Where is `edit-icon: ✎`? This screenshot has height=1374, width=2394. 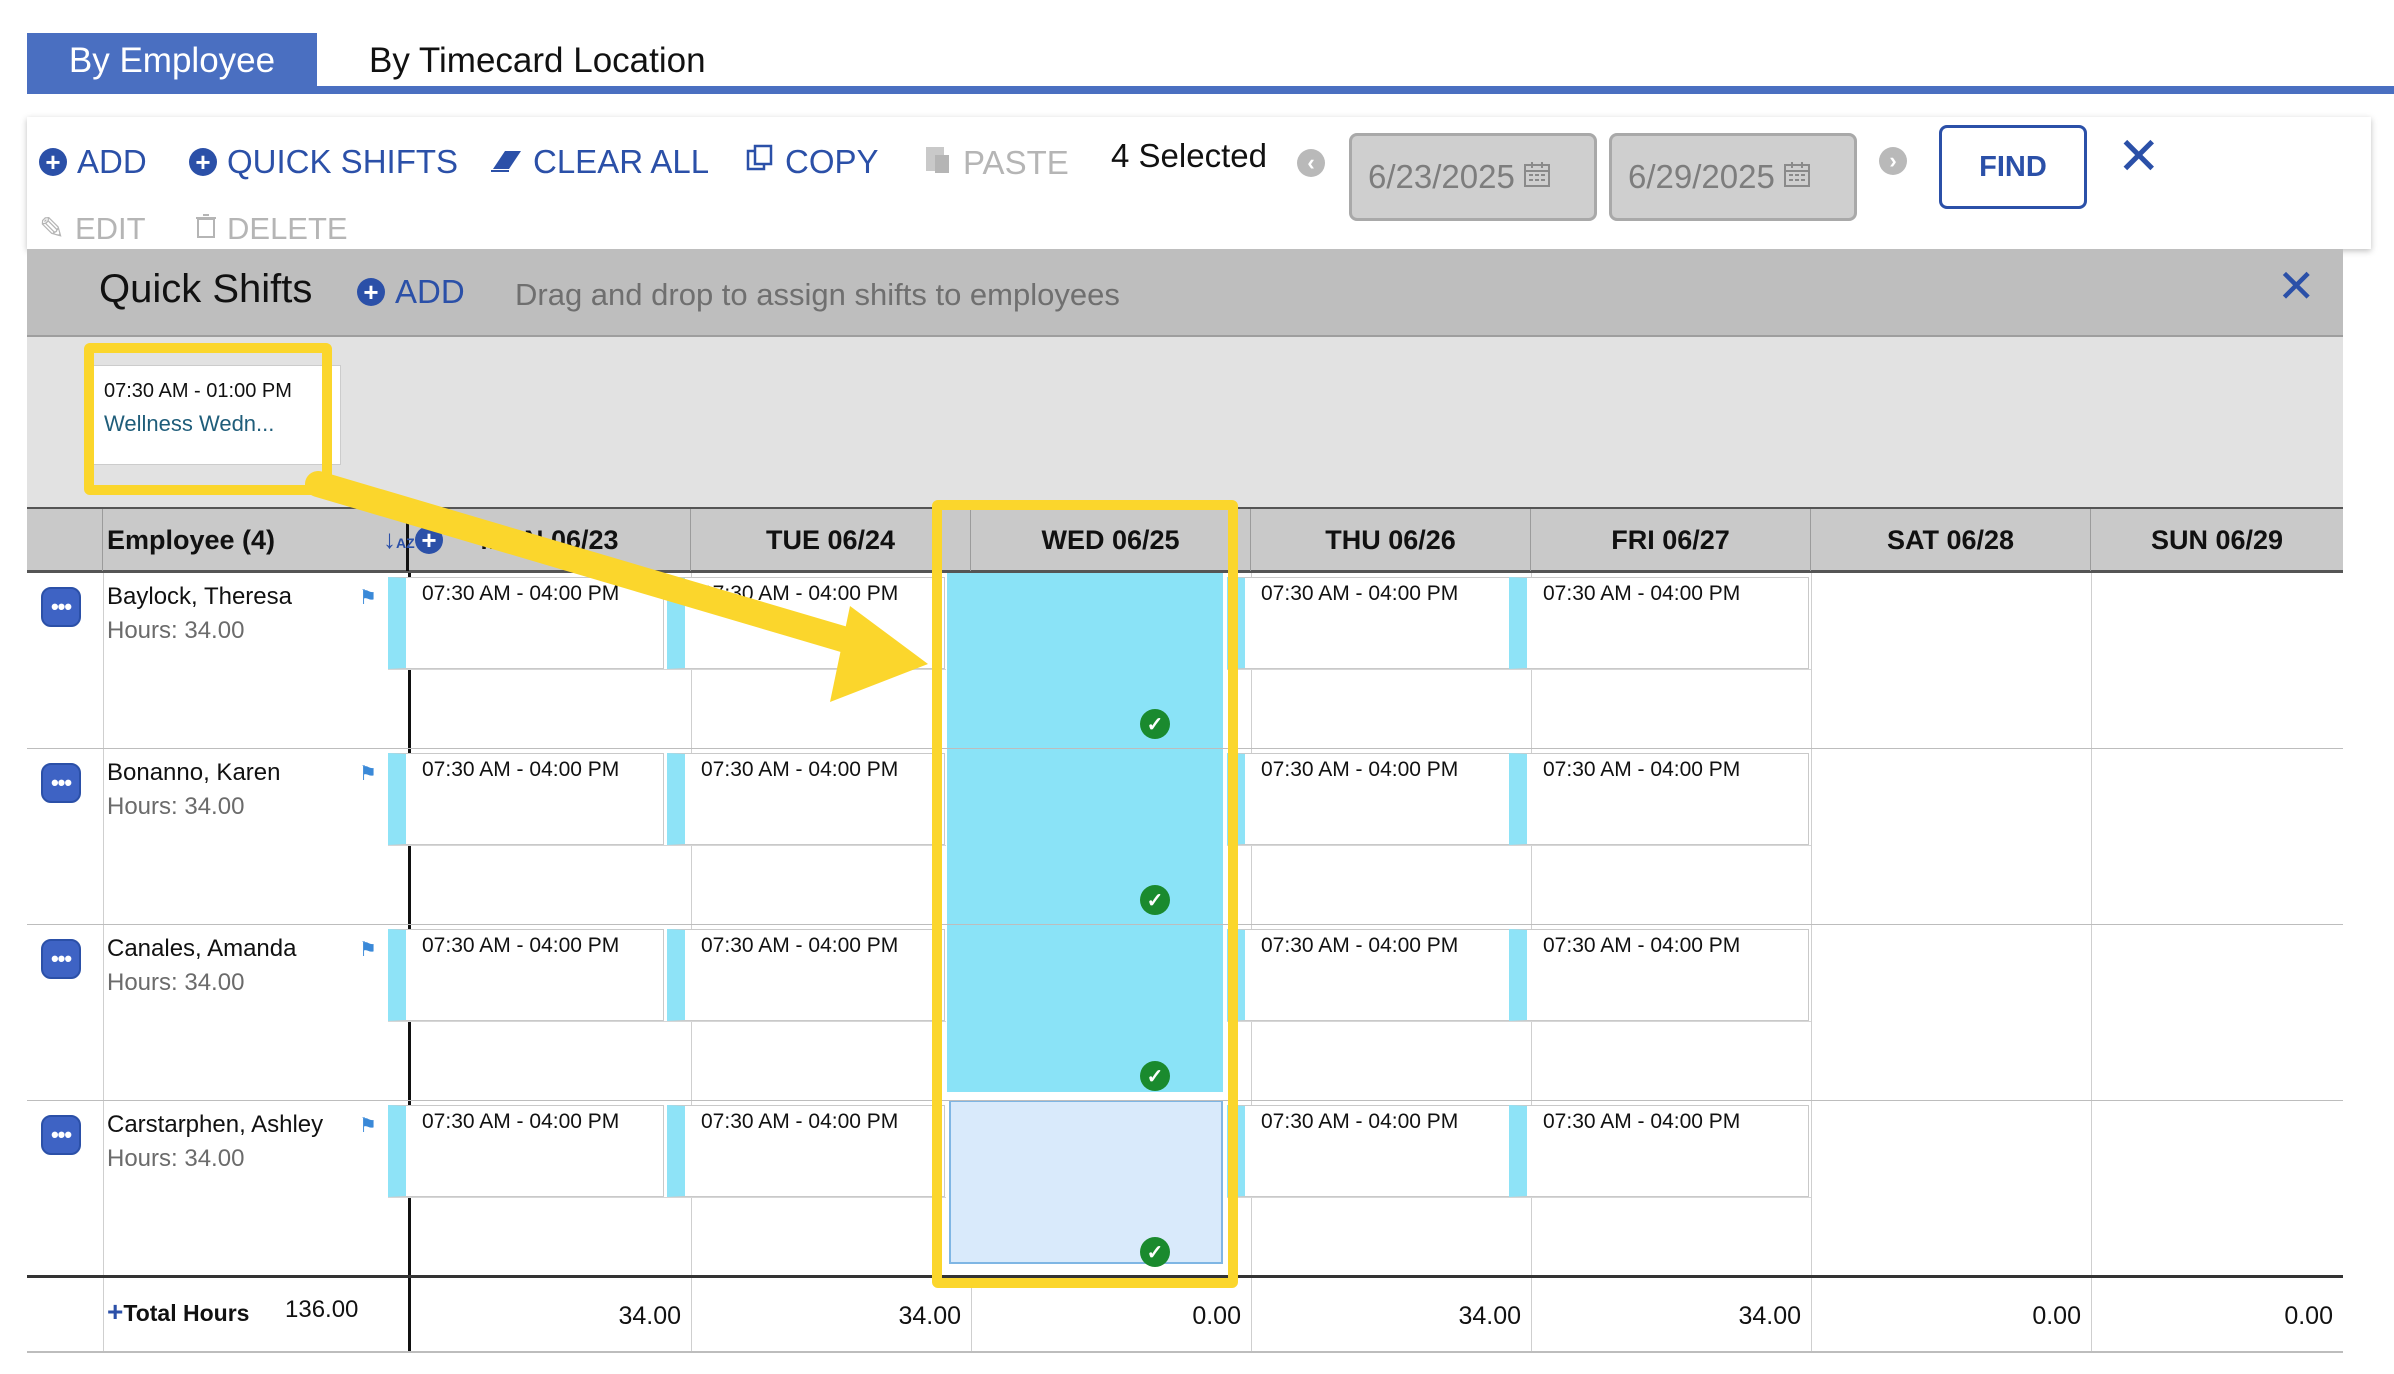
edit-icon: ✎ is located at coordinates (52, 228).